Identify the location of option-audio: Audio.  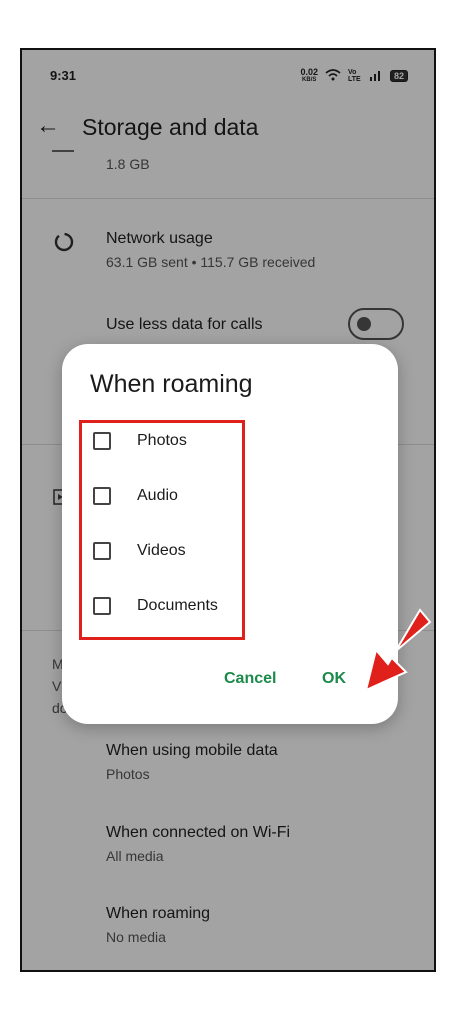
(135, 496).